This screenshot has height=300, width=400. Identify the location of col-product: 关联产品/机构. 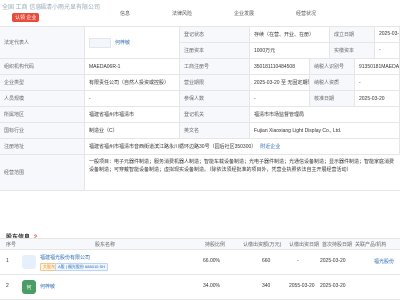
(371, 244).